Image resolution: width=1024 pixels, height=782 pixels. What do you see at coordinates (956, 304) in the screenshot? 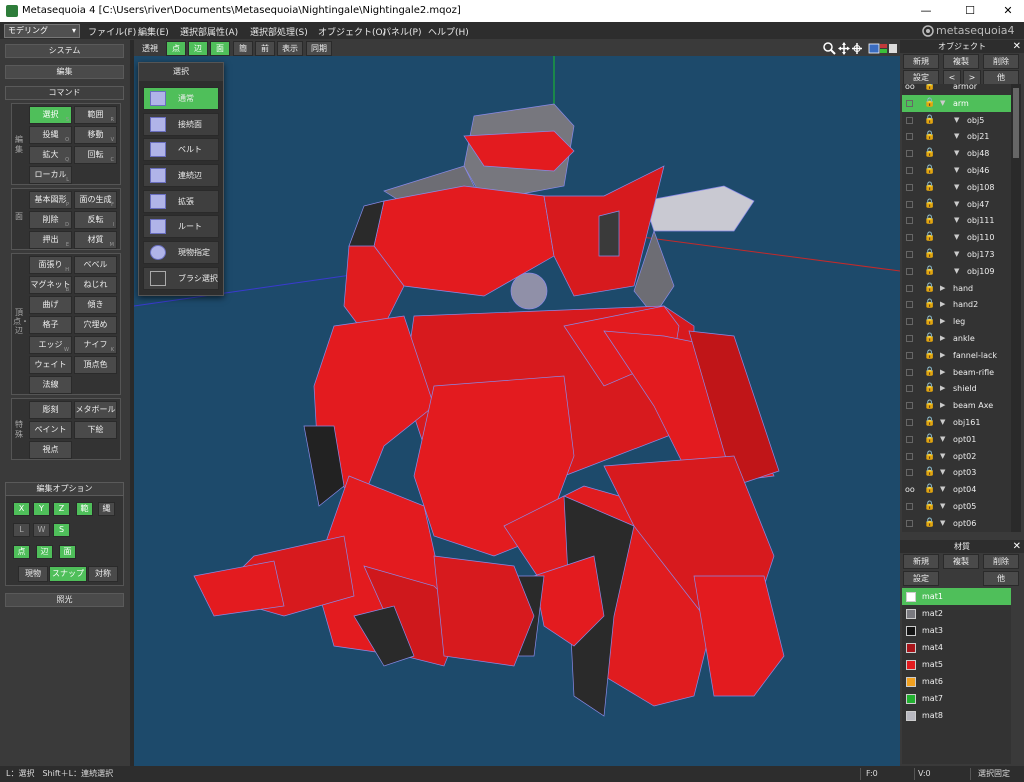
I see `object-row: 🔒 ▶ hand2` at bounding box center [956, 304].